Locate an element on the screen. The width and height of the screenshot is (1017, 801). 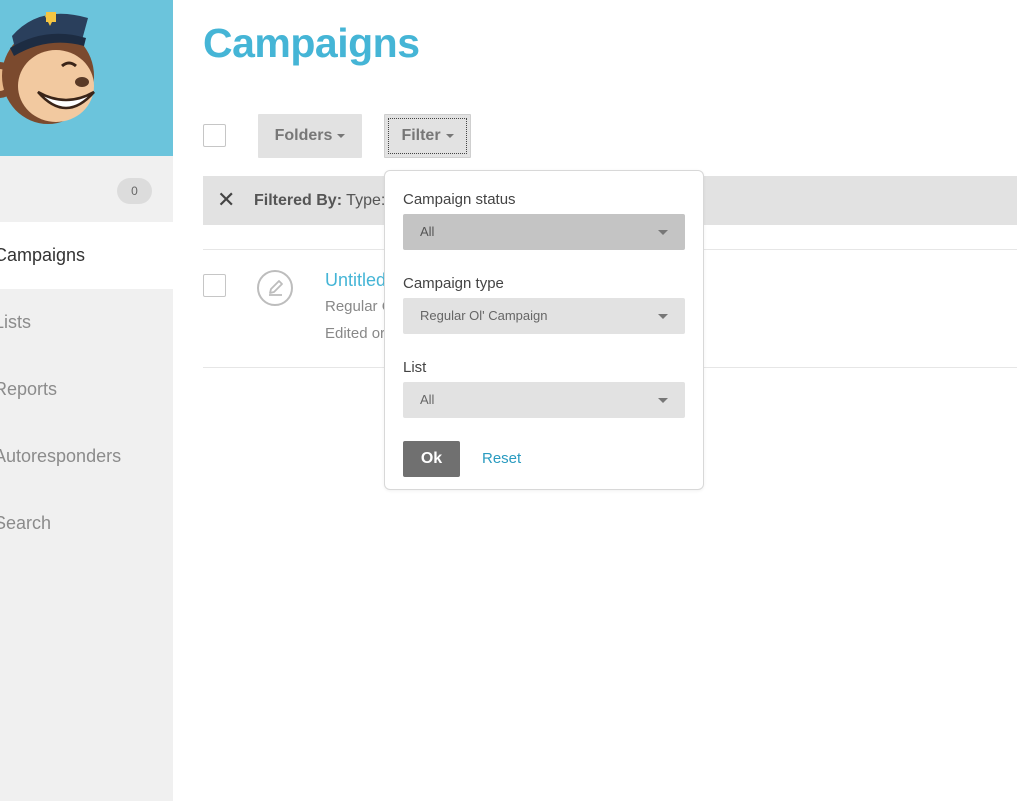
sidebar-item-label: Autoresponders is located at coordinates (61, 456).